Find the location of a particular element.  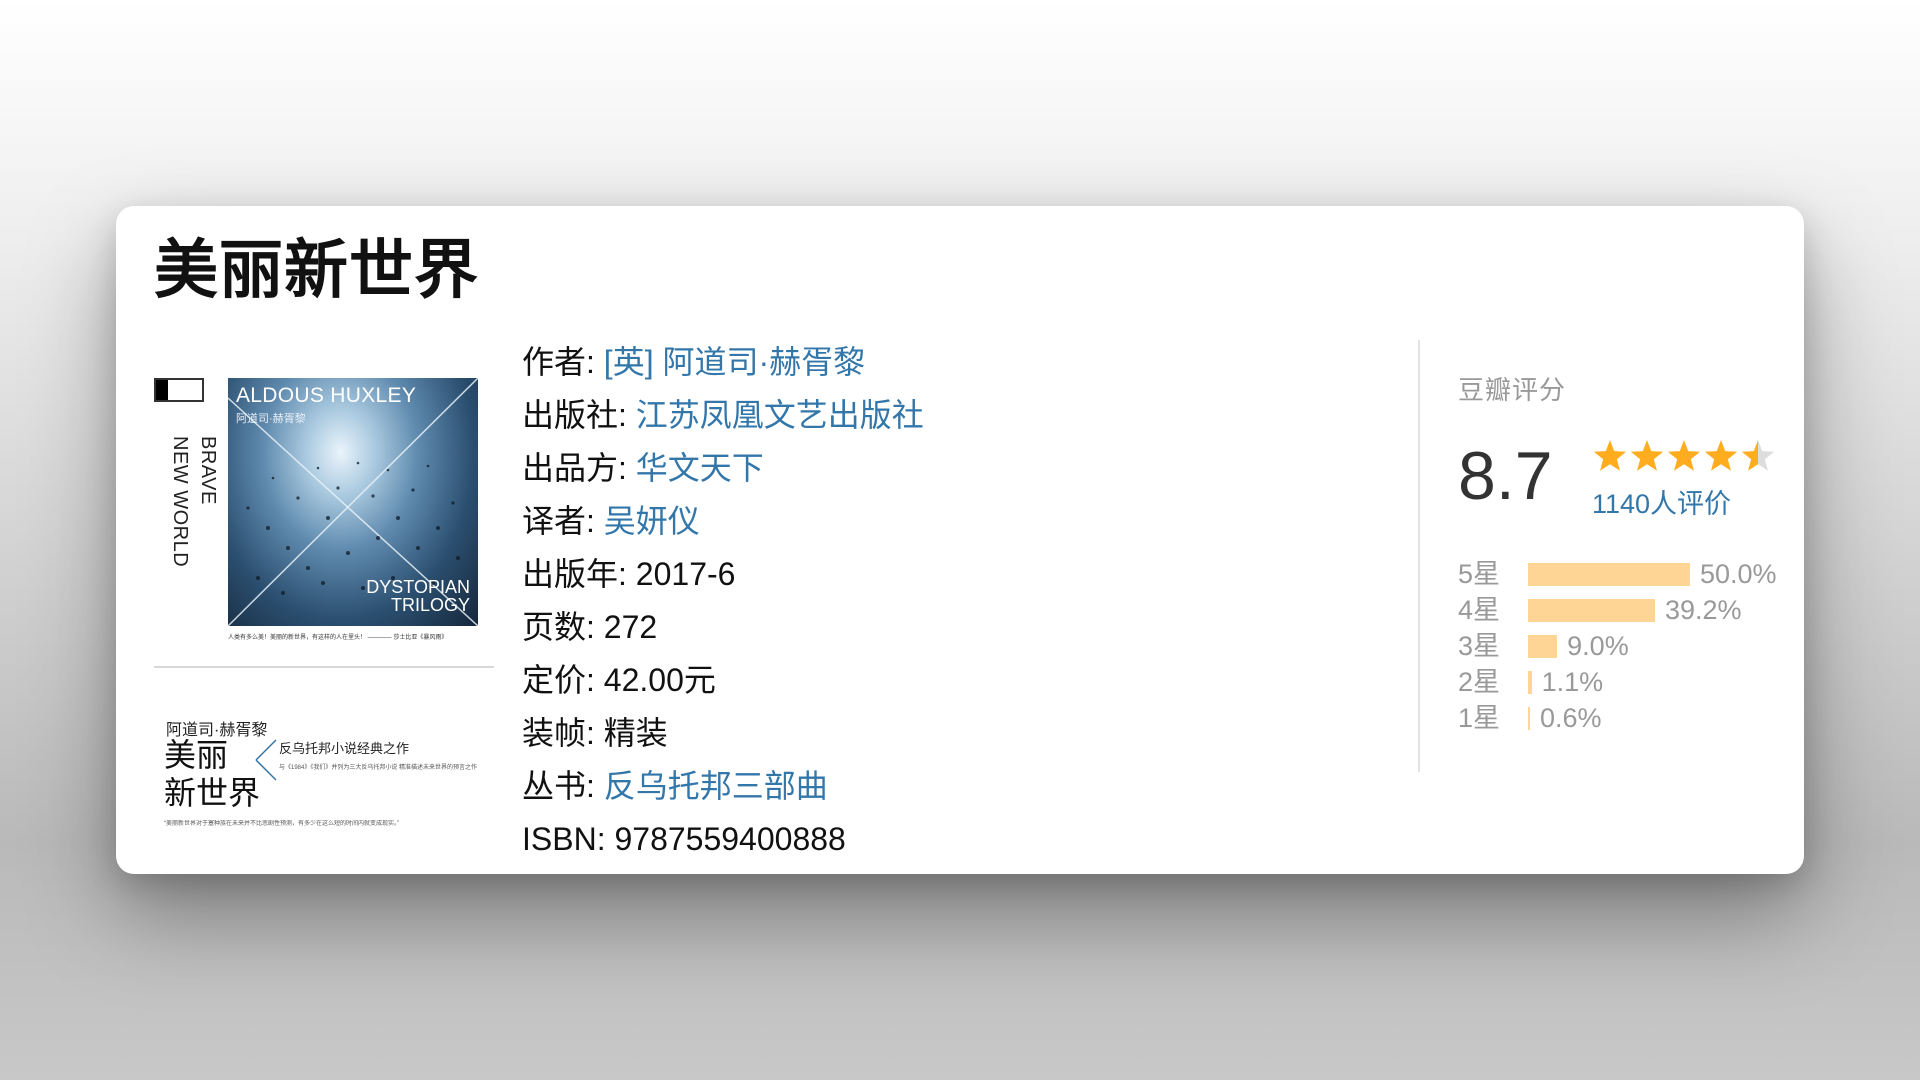

info-value: 精装 is located at coordinates (635, 733).